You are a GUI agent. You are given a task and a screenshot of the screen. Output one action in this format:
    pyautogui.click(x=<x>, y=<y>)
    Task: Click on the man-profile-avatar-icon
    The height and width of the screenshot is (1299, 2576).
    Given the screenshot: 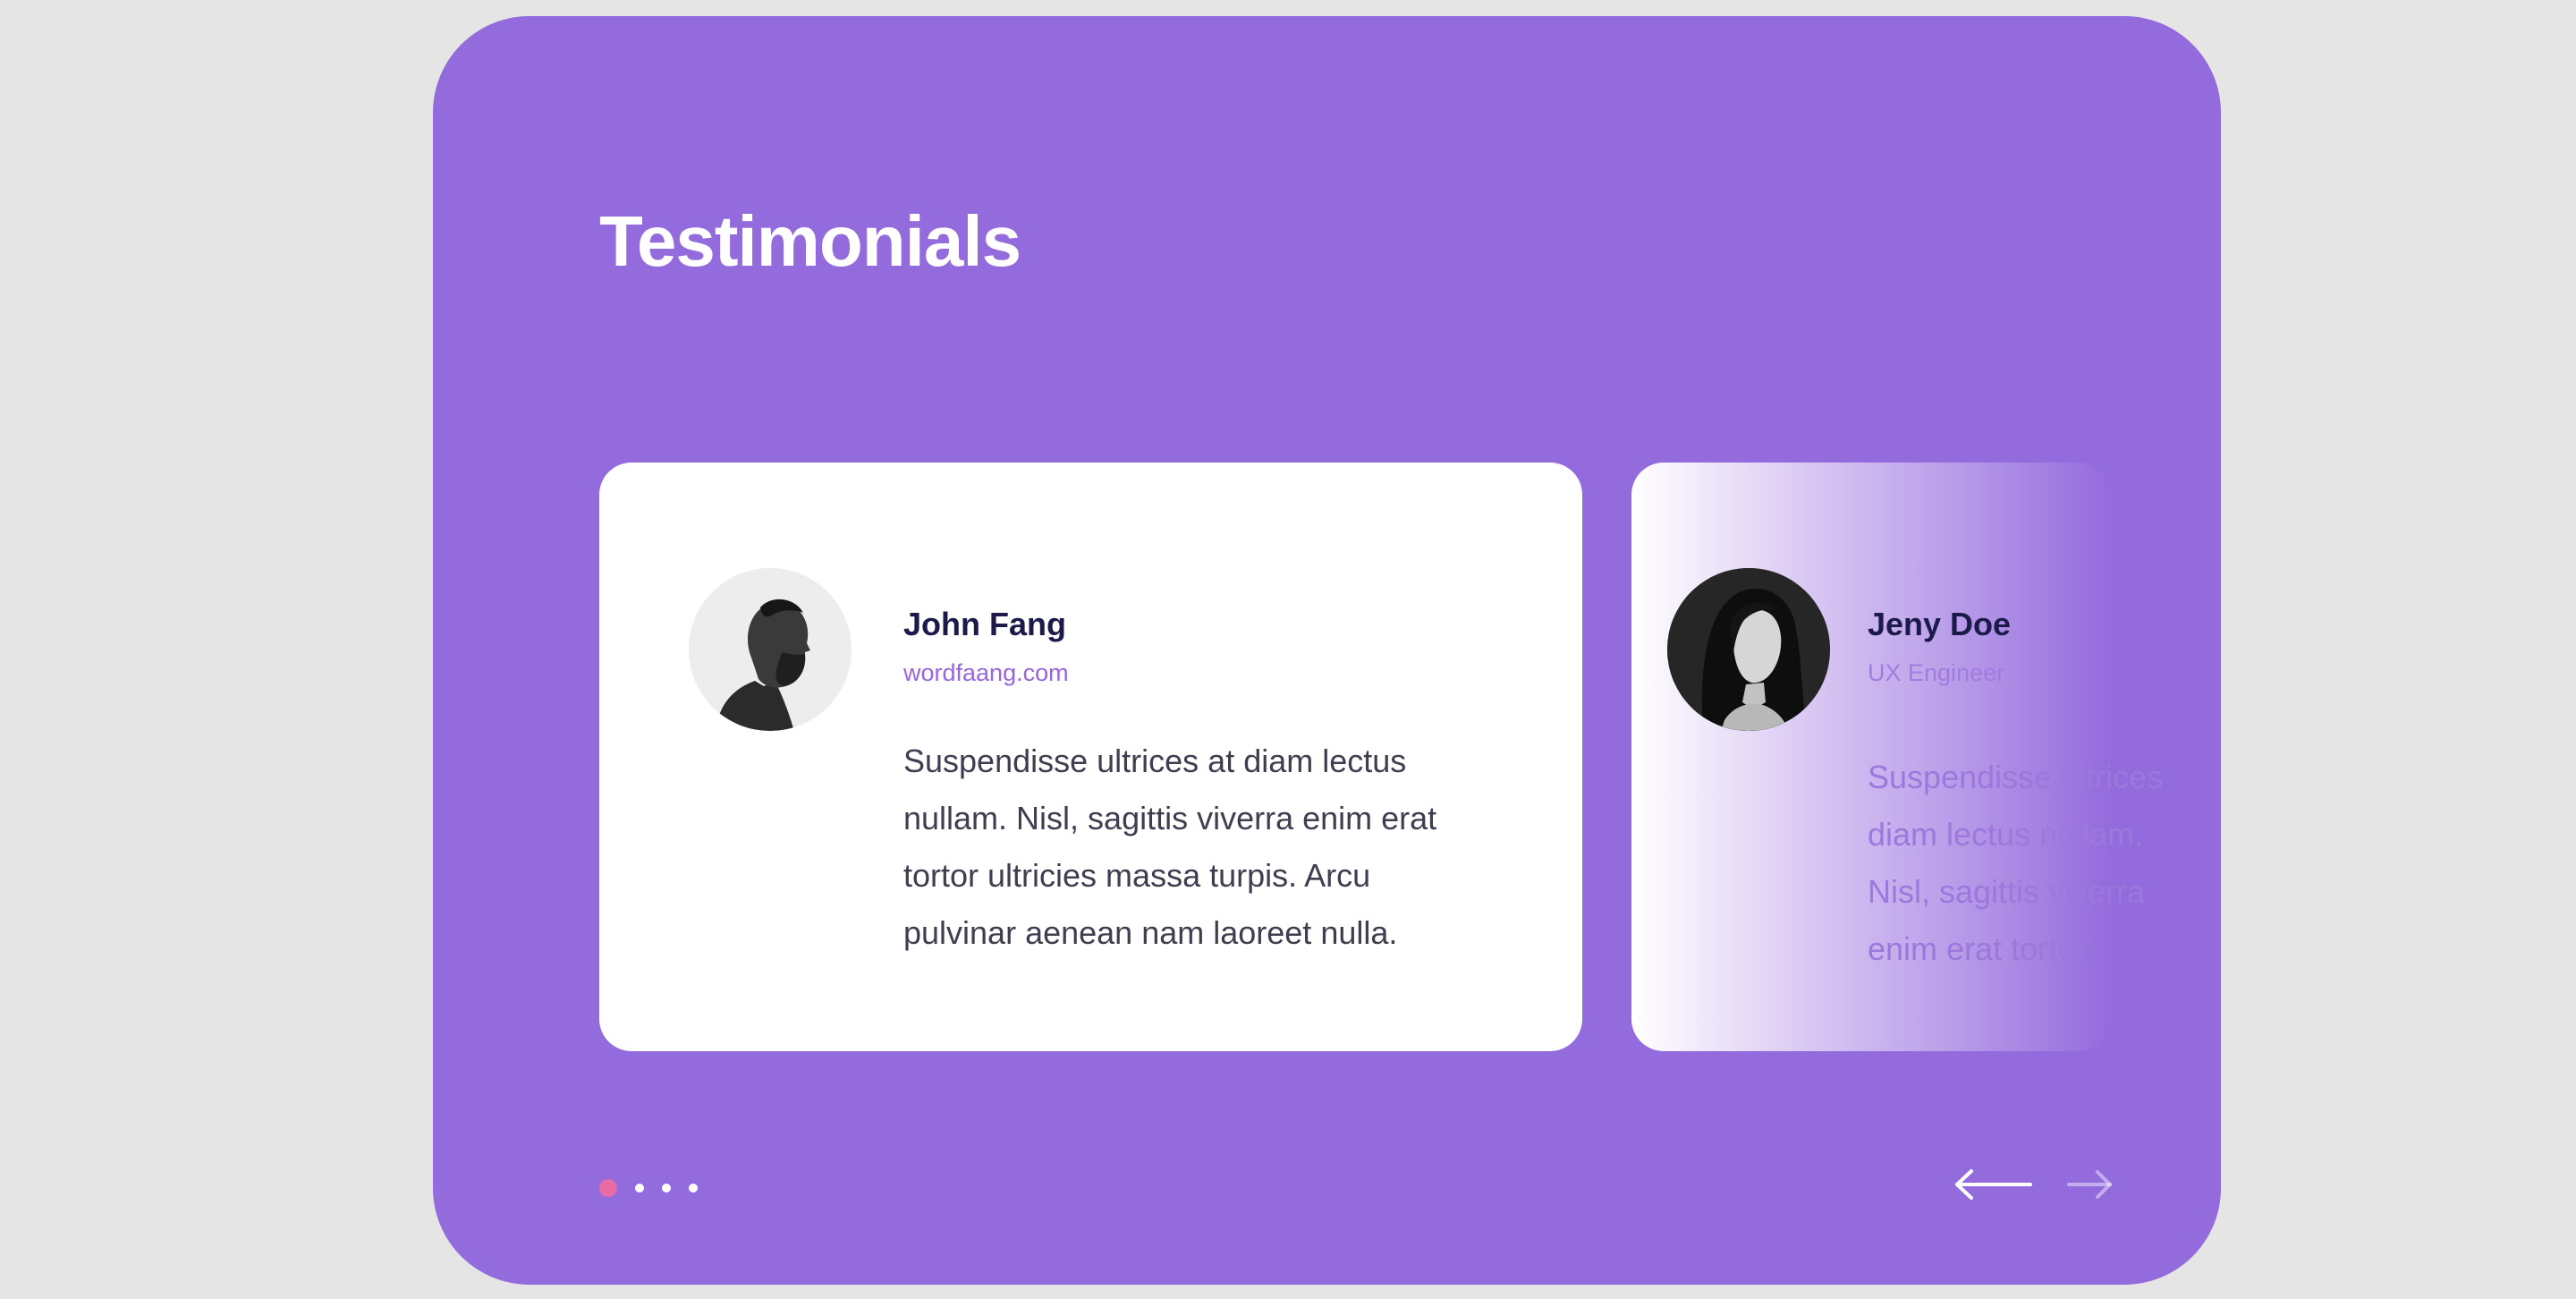 What is the action you would take?
    pyautogui.click(x=770, y=649)
    